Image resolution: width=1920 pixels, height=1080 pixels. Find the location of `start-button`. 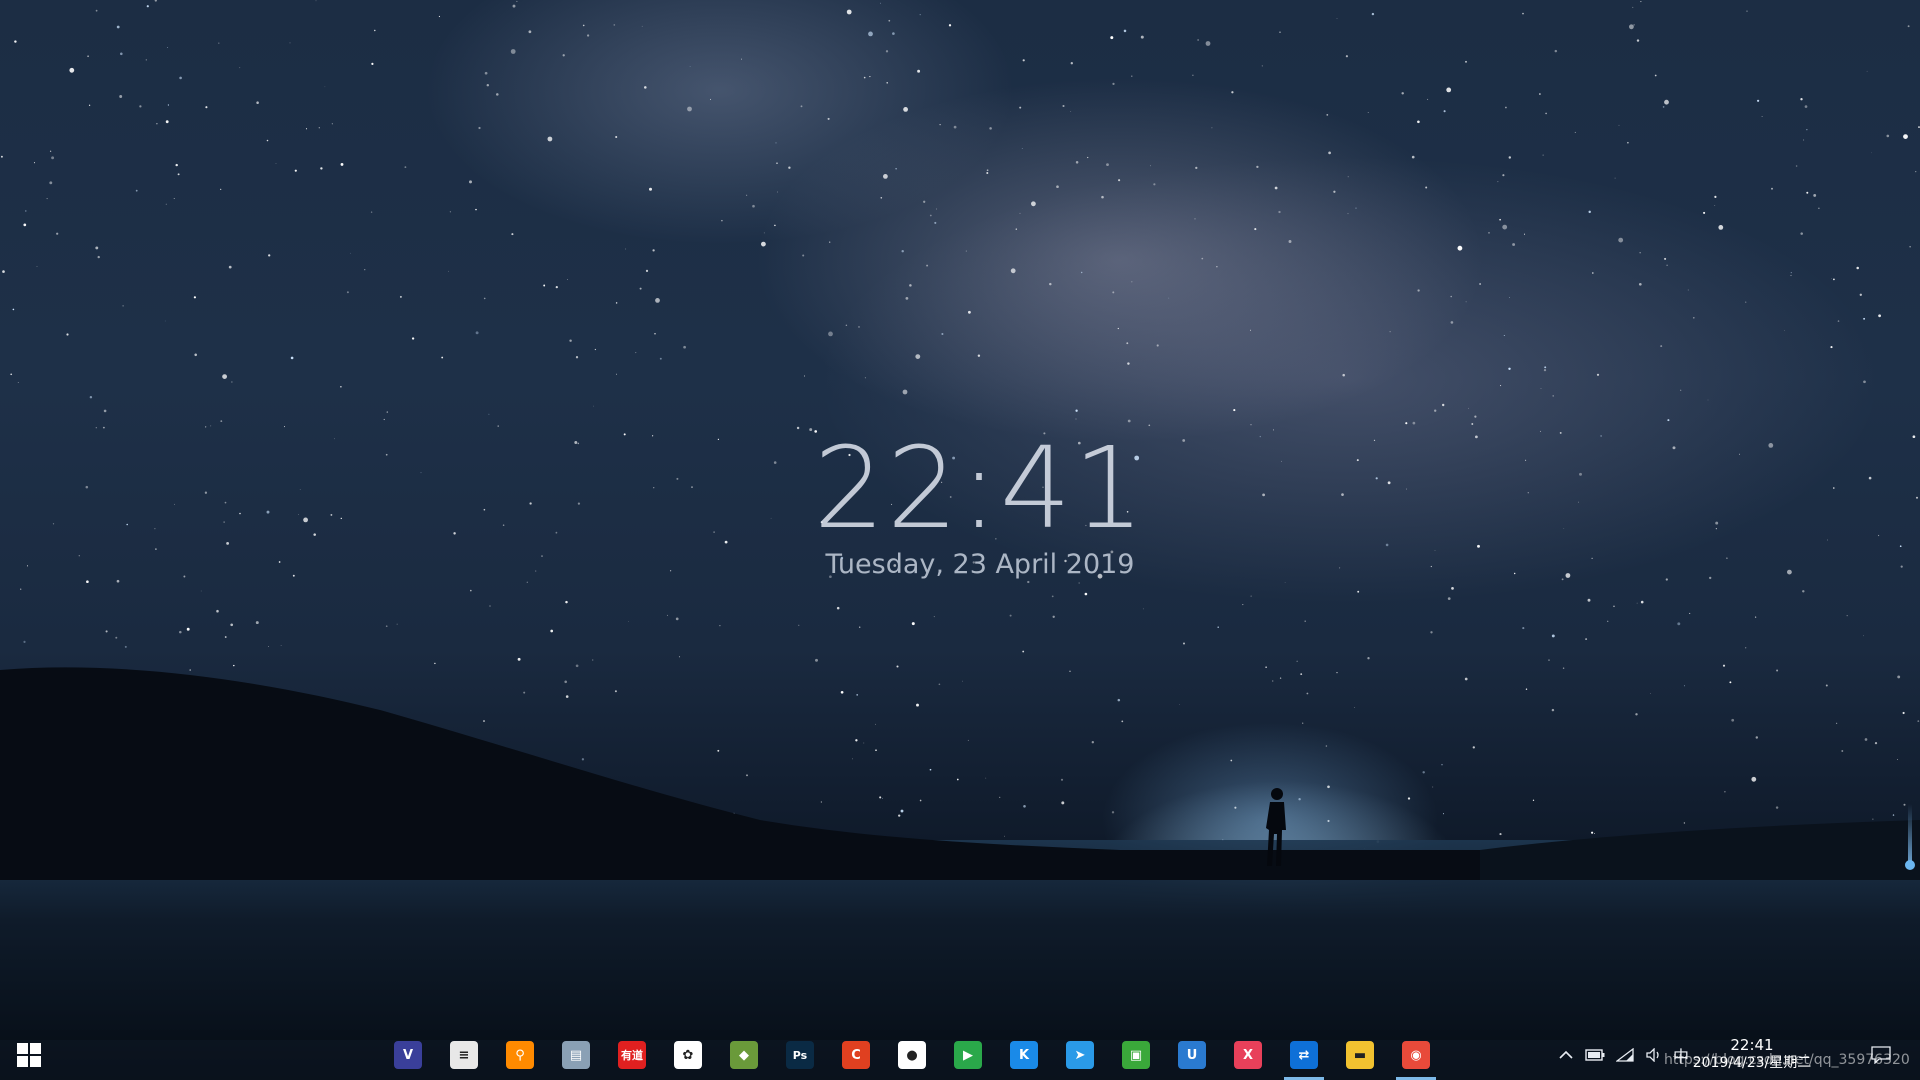

start-button is located at coordinates (29, 1055).